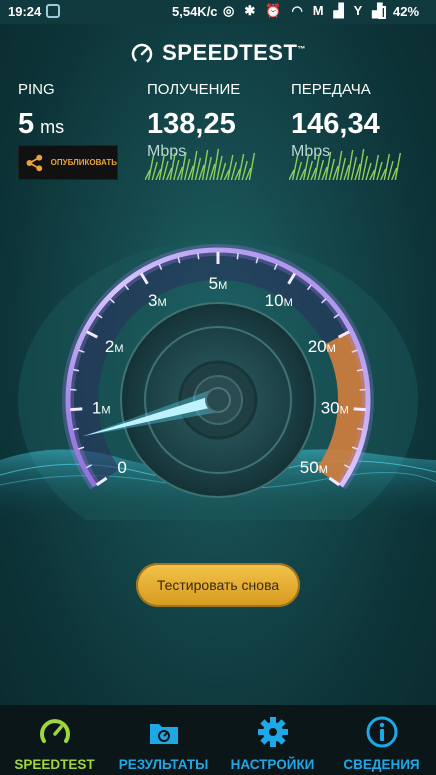 The height and width of the screenshot is (775, 436). I want to click on speedometer-logo-icon, so click(142, 54).